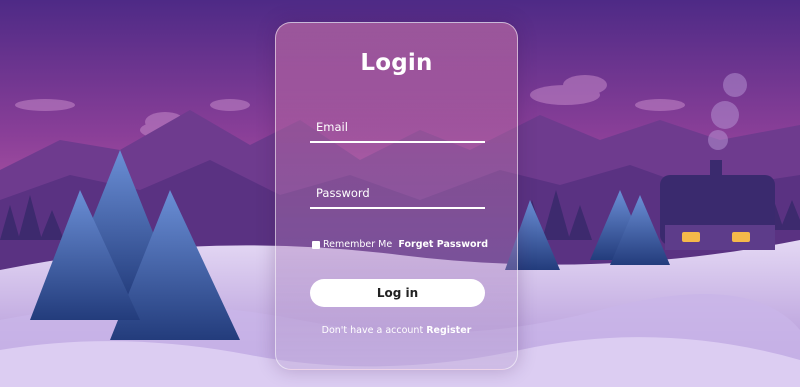  Describe the element at coordinates (372, 330) in the screenshot. I see `no-account-text: Don't have a account` at that location.